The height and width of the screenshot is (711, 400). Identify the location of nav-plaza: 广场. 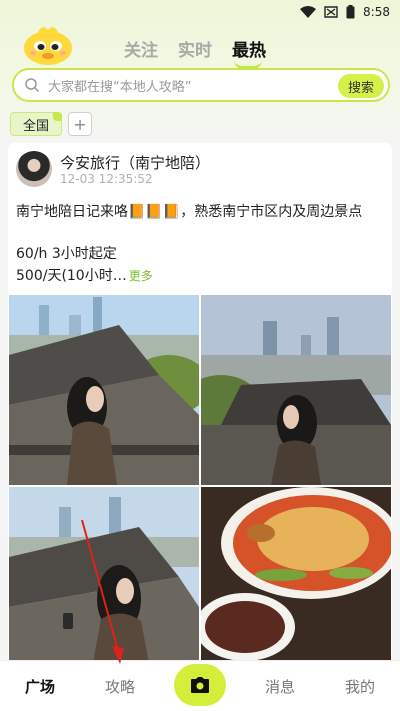
(40, 686).